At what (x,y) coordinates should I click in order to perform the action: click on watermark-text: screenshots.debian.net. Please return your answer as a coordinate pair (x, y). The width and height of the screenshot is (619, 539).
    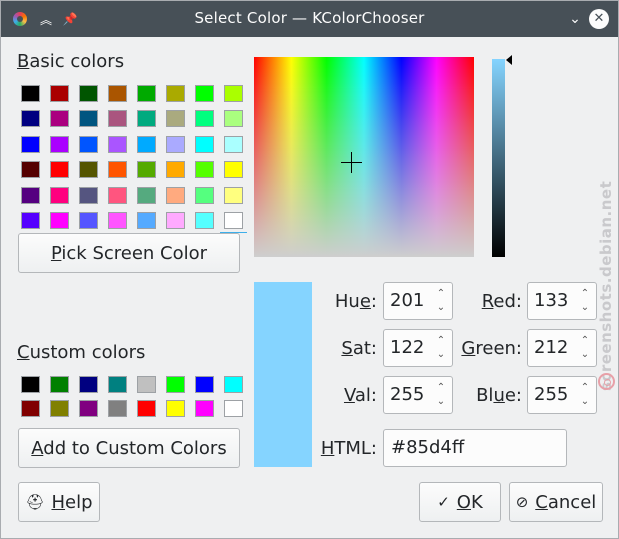
    Looking at the image, I should click on (606, 285).